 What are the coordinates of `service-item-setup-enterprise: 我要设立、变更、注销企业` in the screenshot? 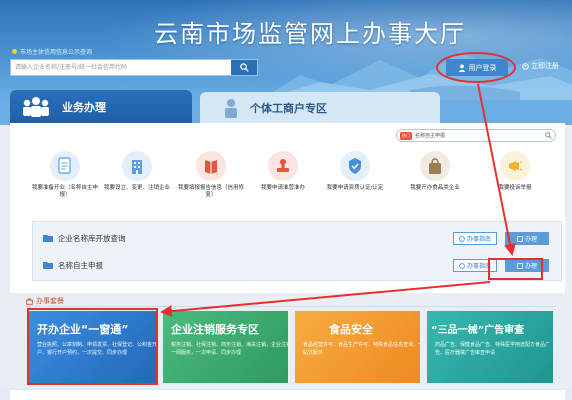 It's located at (137, 171).